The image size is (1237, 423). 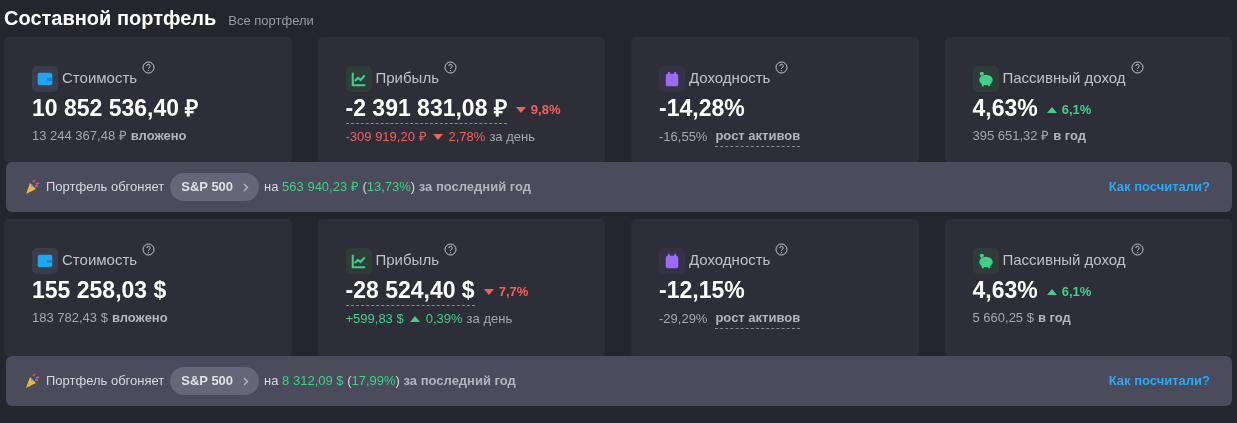 What do you see at coordinates (110, 18) in the screenshot?
I see `page-title: Составной портфель` at bounding box center [110, 18].